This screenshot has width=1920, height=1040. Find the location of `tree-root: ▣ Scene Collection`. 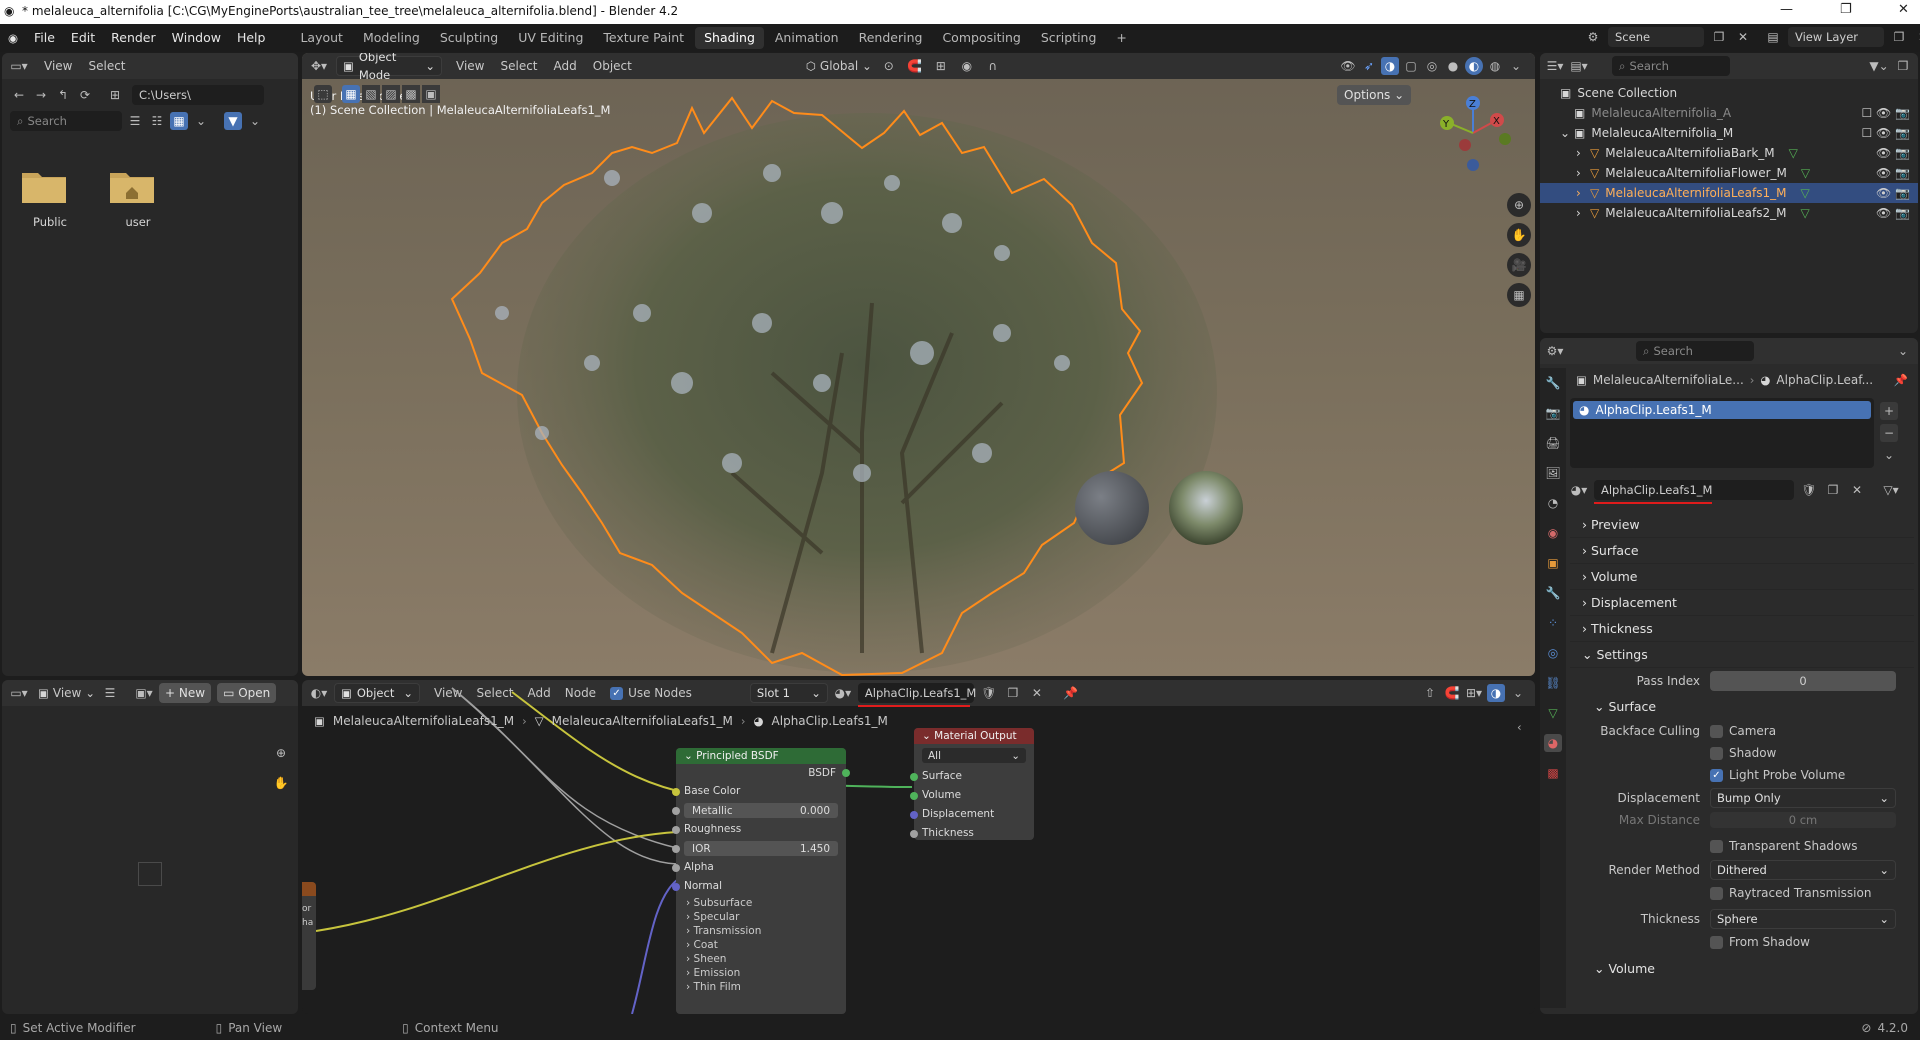

tree-root: ▣ Scene Collection is located at coordinates (1729, 93).